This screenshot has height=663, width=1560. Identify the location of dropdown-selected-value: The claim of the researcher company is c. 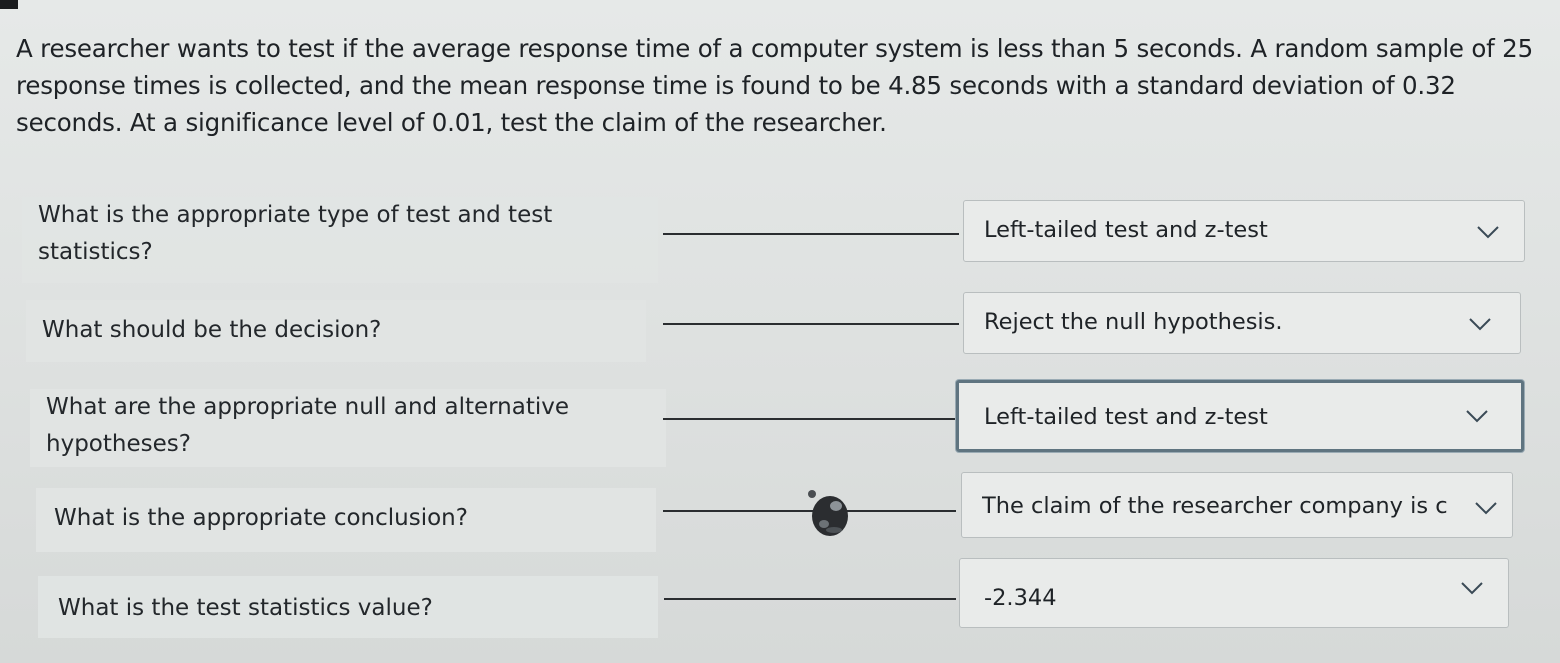
(1215, 506).